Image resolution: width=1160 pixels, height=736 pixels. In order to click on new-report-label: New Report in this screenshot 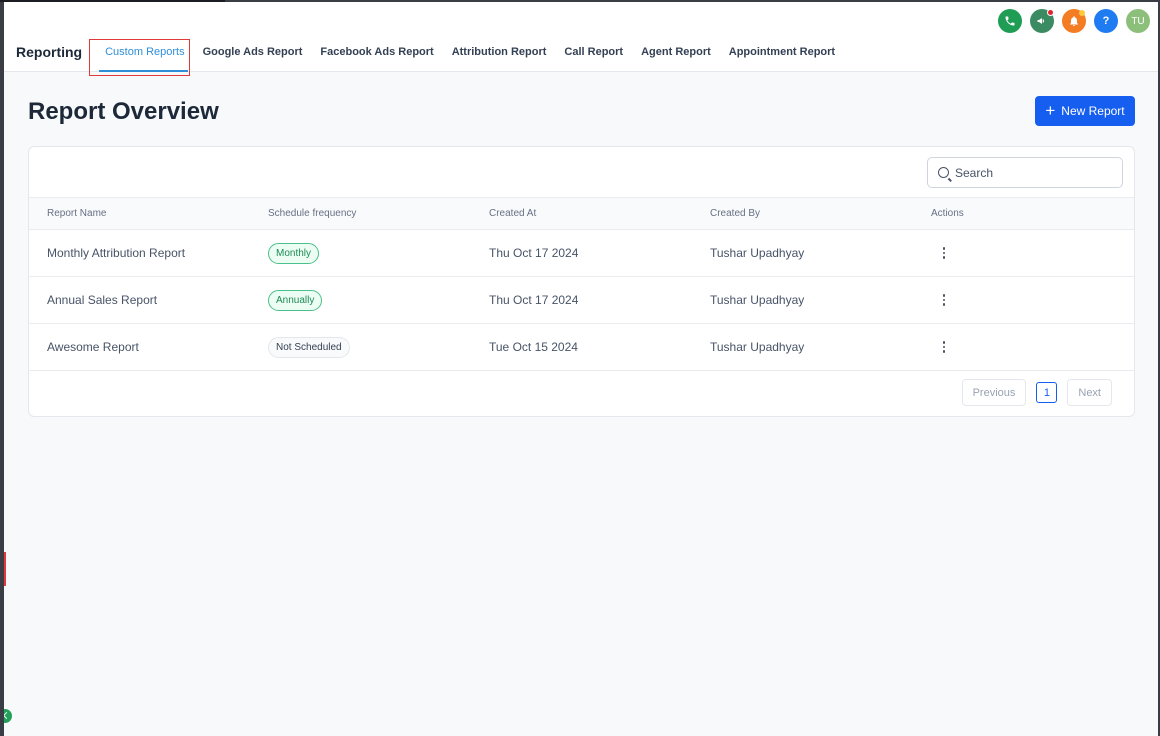, I will do `click(1093, 111)`.